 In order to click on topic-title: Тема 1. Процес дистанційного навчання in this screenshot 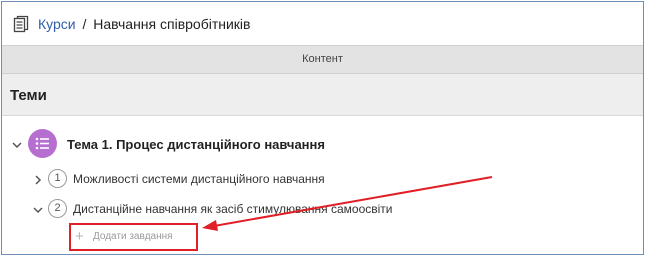, I will do `click(196, 144)`.